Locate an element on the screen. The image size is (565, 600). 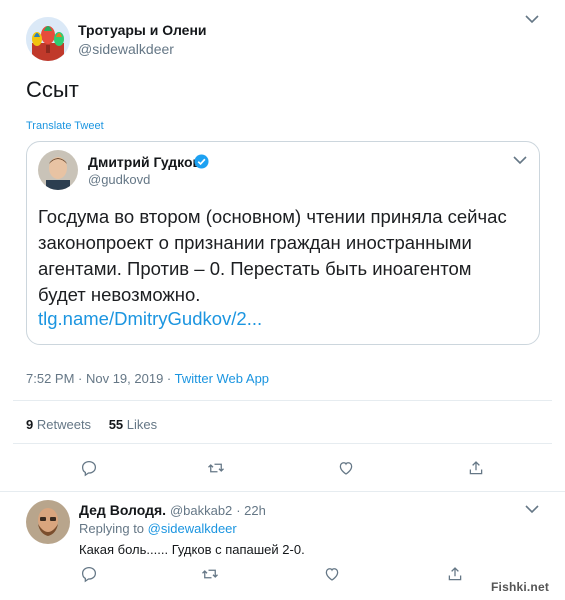
kremlin-cathedral-avatar-image is located at coordinates (48, 39).